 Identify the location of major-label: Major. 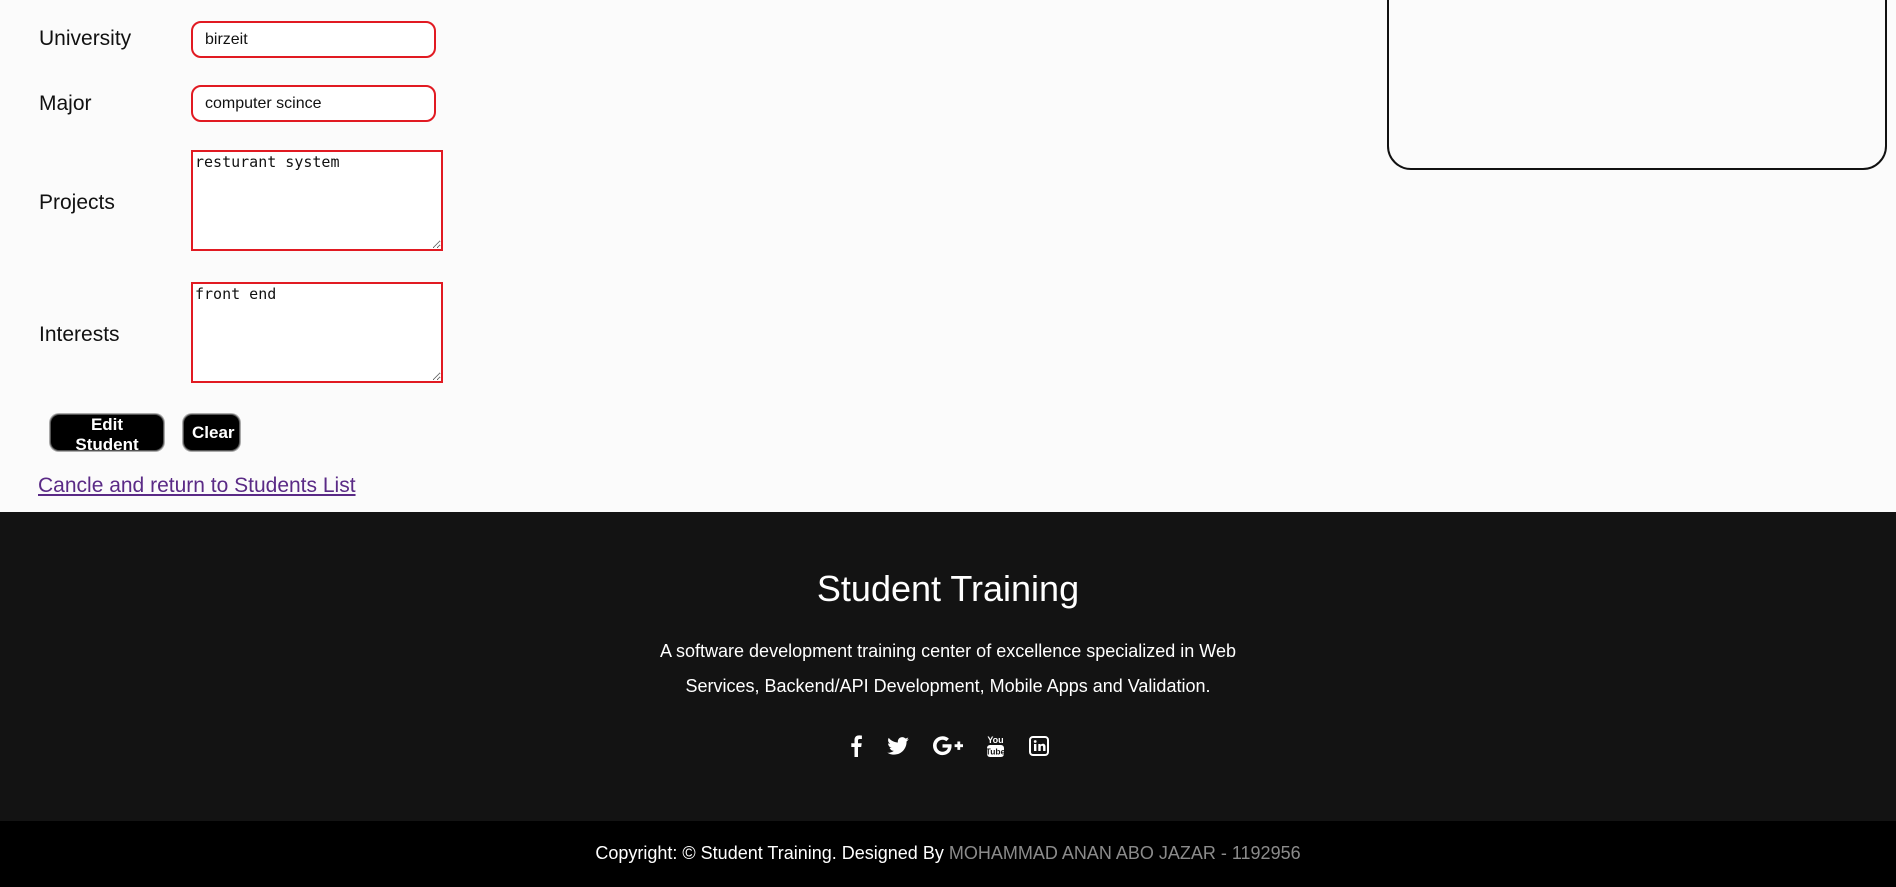
(65, 103).